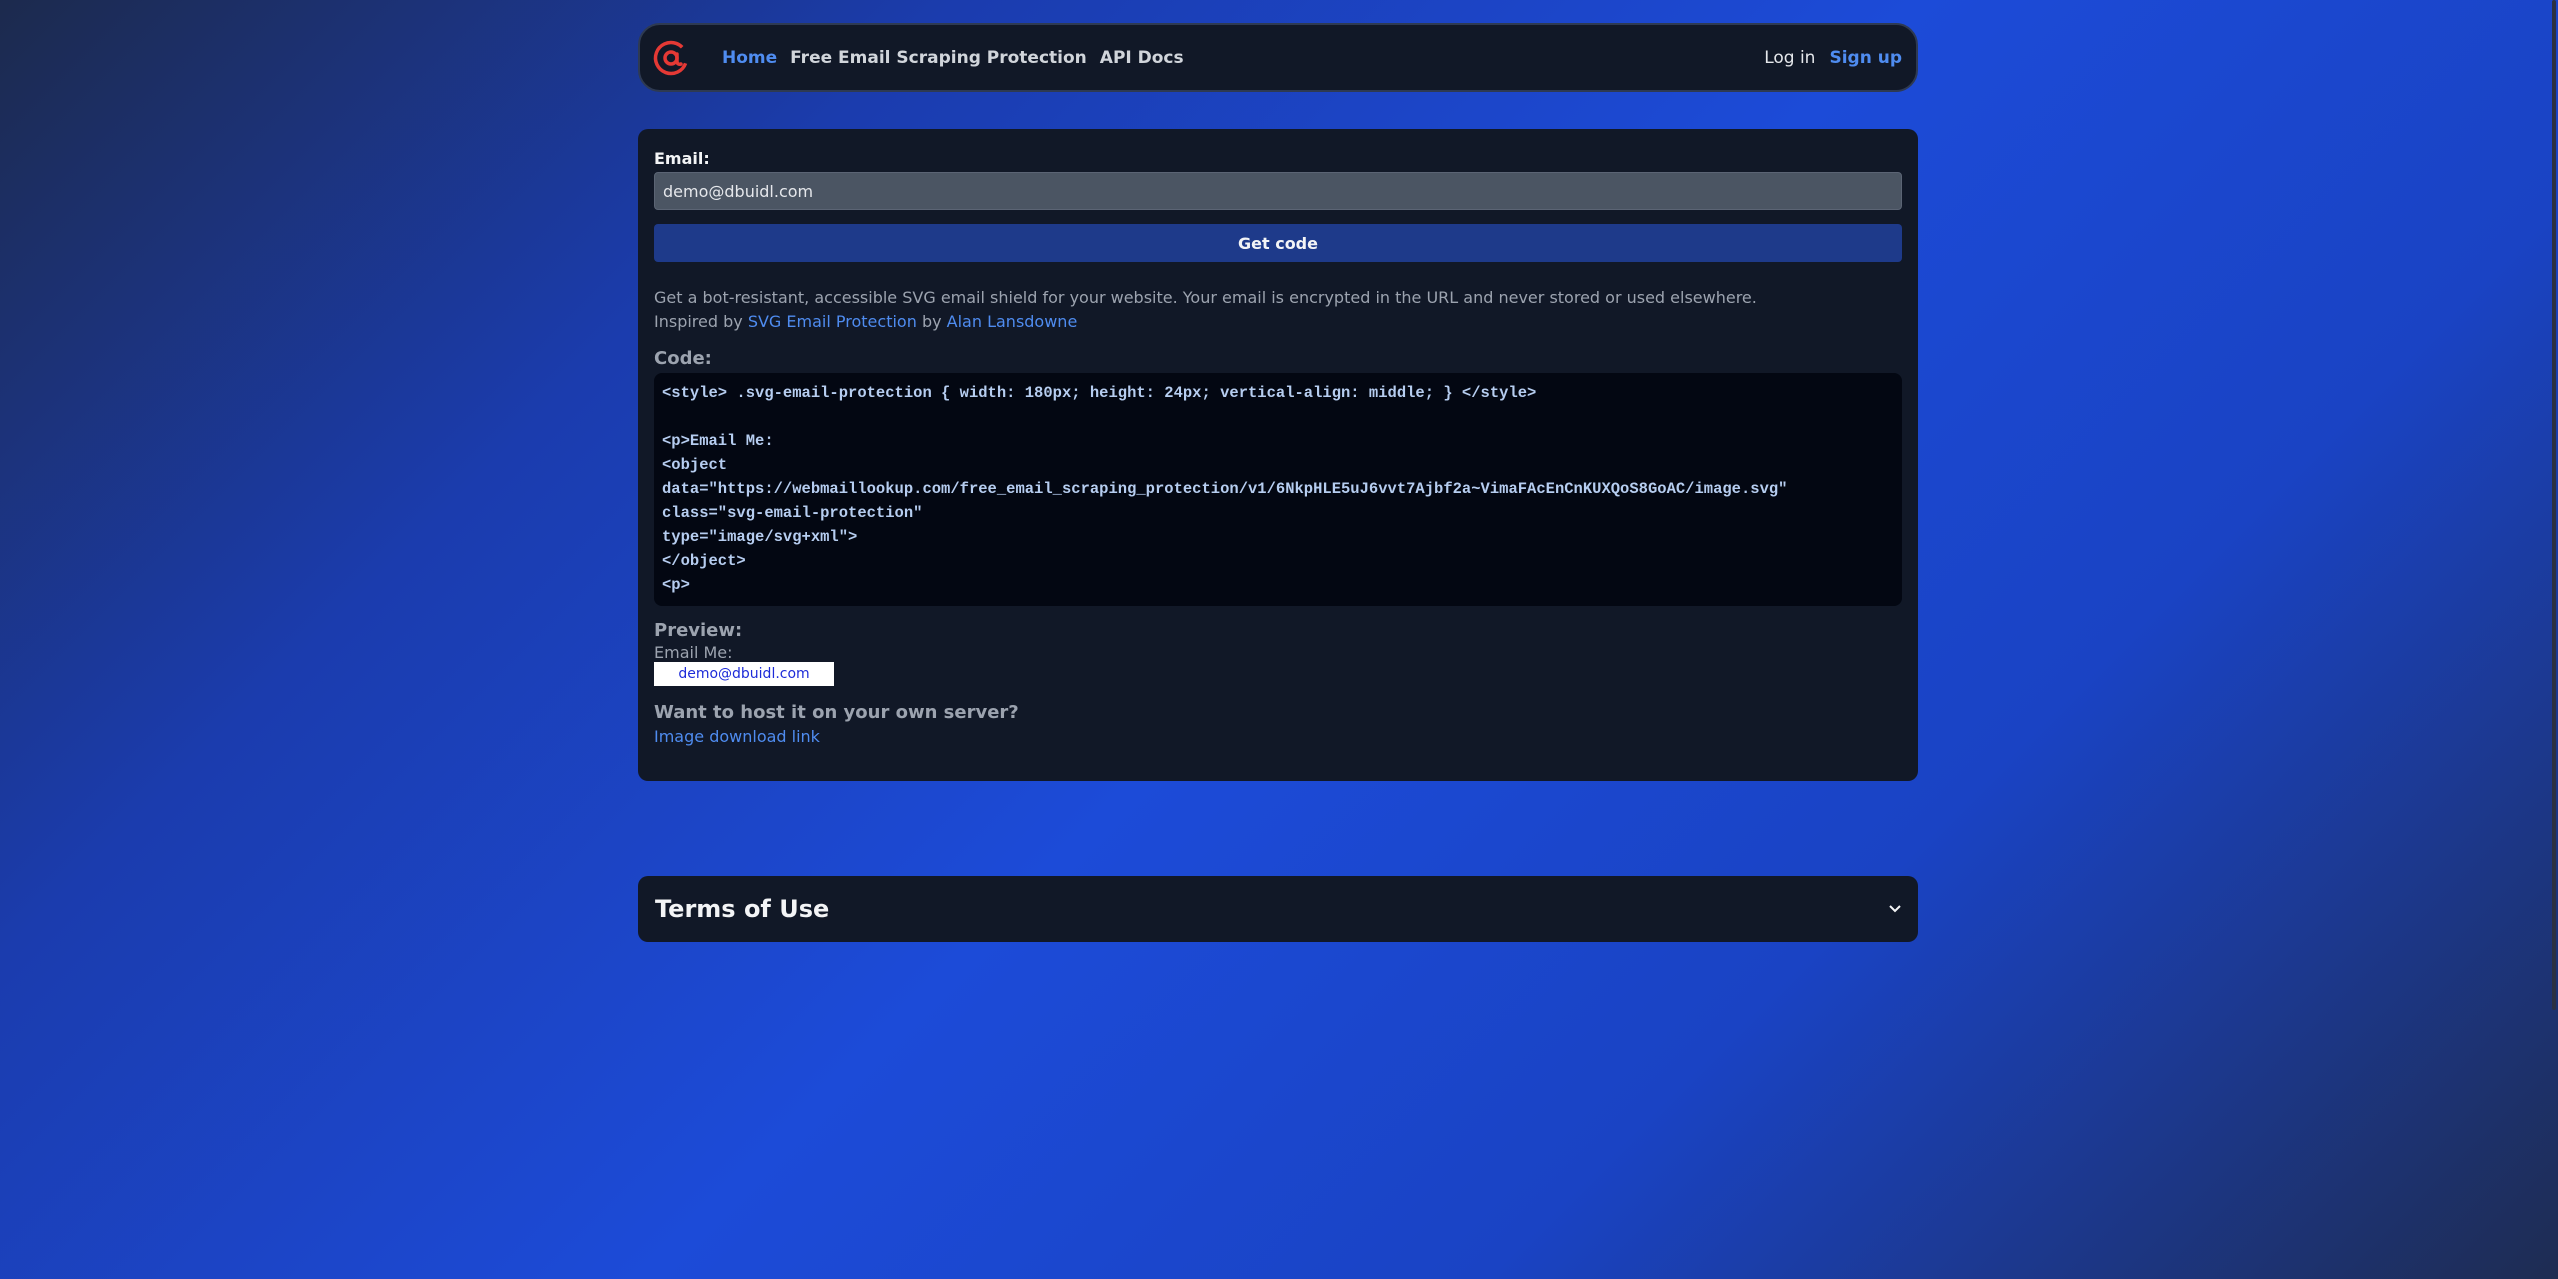  I want to click on login-link: Log in, so click(1789, 58).